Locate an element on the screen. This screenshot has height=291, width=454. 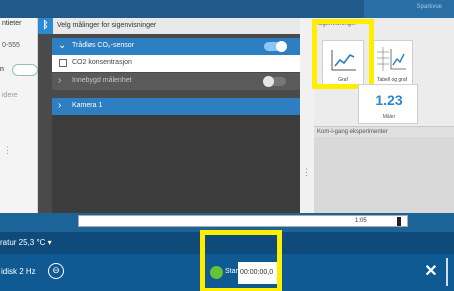
builtin-sensor-toggle is located at coordinates (274, 81).